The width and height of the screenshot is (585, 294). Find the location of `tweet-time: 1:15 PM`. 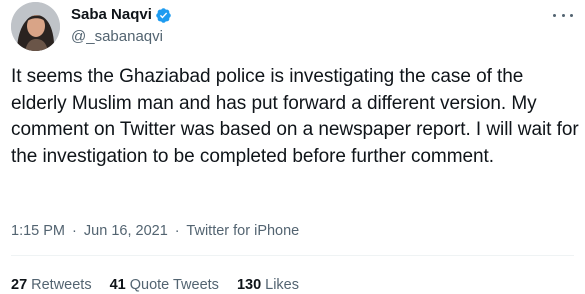

tweet-time: 1:15 PM is located at coordinates (38, 231).